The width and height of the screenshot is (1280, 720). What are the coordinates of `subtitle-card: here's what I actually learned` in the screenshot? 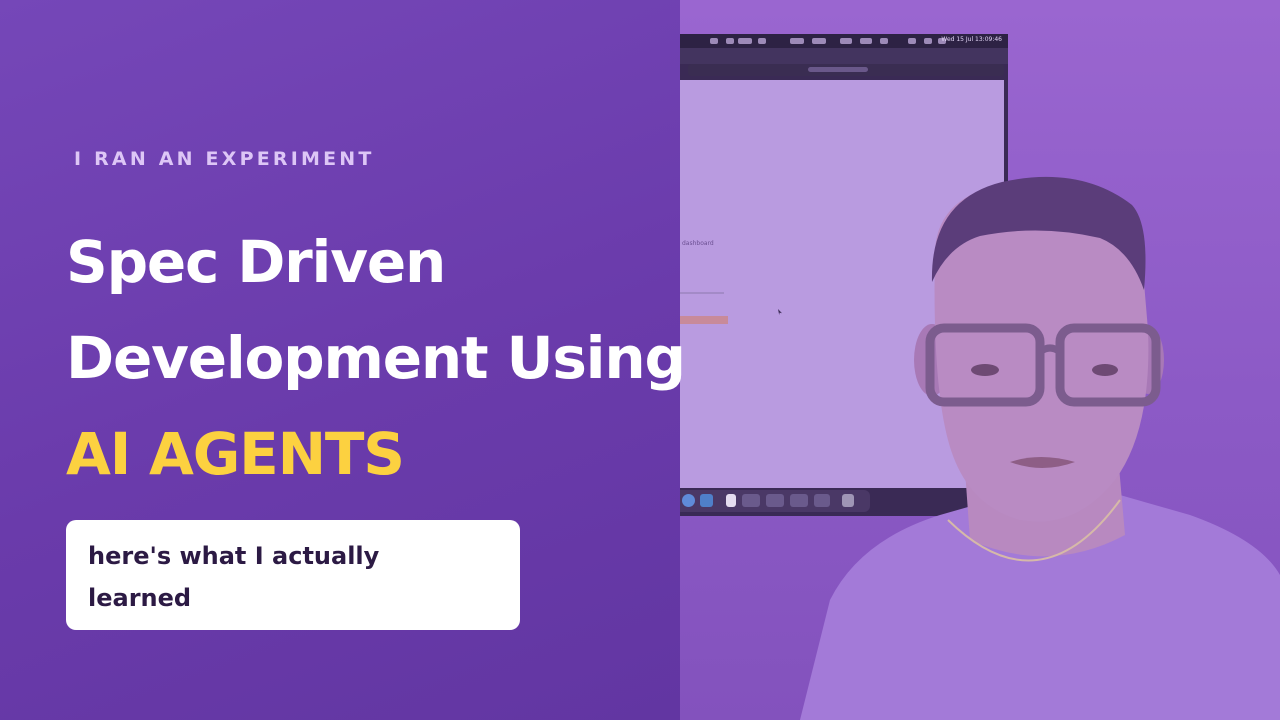 It's located at (293, 575).